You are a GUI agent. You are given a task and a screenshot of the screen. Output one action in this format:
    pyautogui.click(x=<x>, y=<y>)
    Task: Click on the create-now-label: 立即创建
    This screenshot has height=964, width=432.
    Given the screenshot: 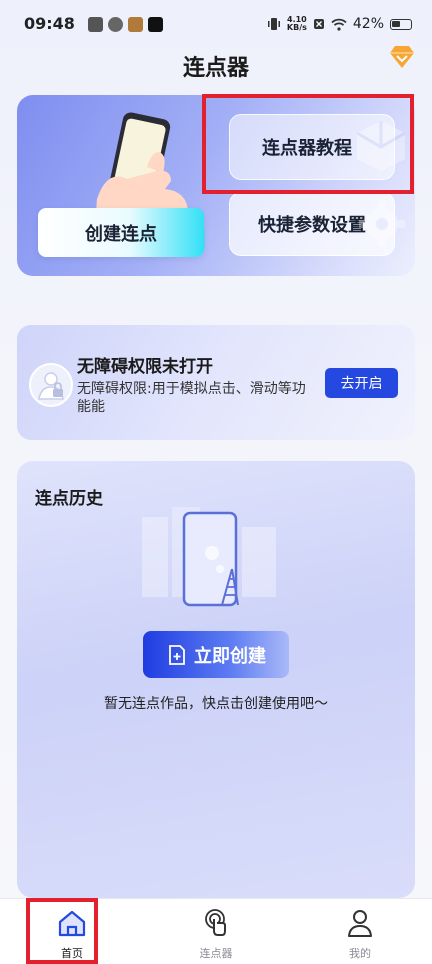 What is the action you would take?
    pyautogui.click(x=230, y=656)
    